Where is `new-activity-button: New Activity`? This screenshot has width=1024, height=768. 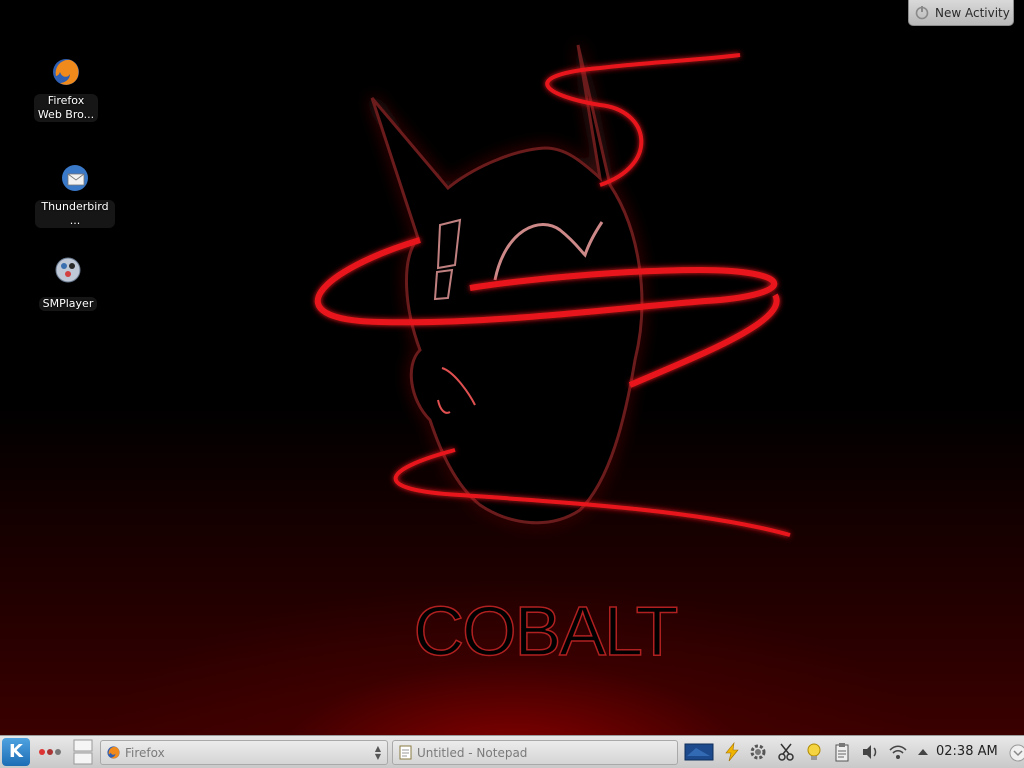
new-activity-button: New Activity is located at coordinates (961, 13).